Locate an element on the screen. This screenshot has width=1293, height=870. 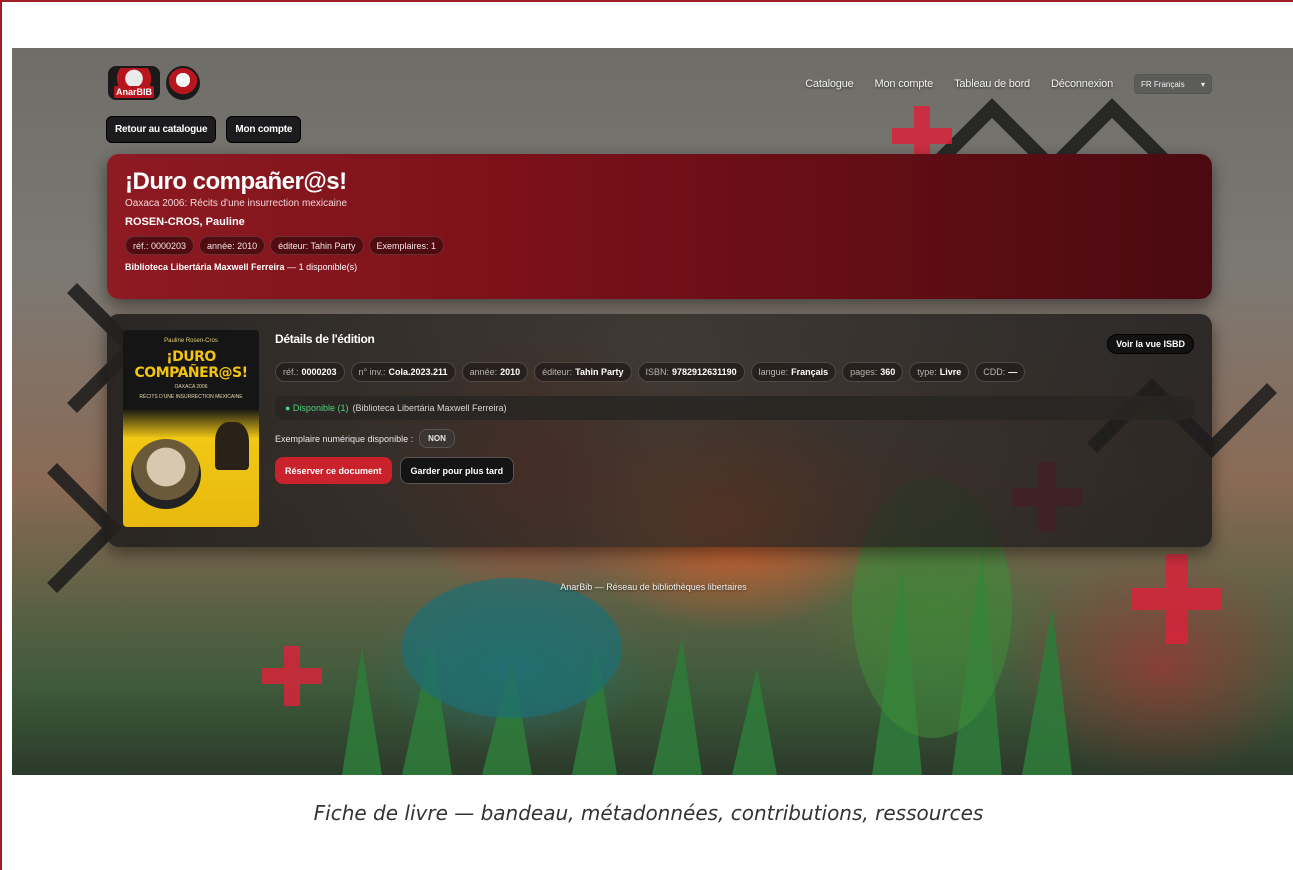
chevron-down-icon: ▾ is located at coordinates (1202, 84).